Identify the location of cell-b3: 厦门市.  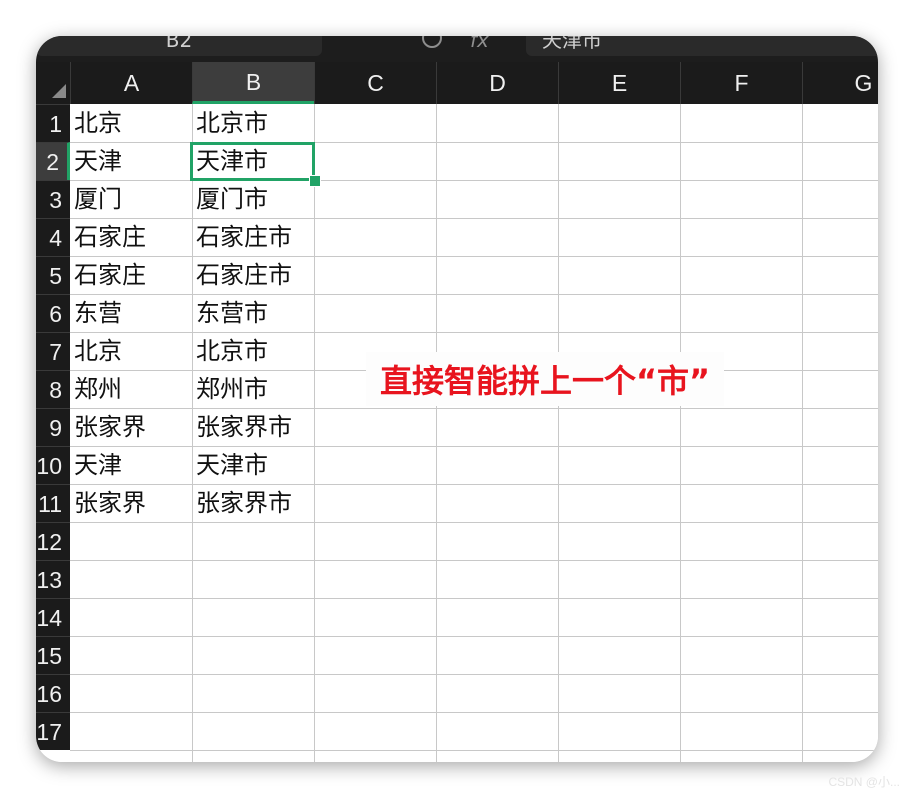
(253, 199).